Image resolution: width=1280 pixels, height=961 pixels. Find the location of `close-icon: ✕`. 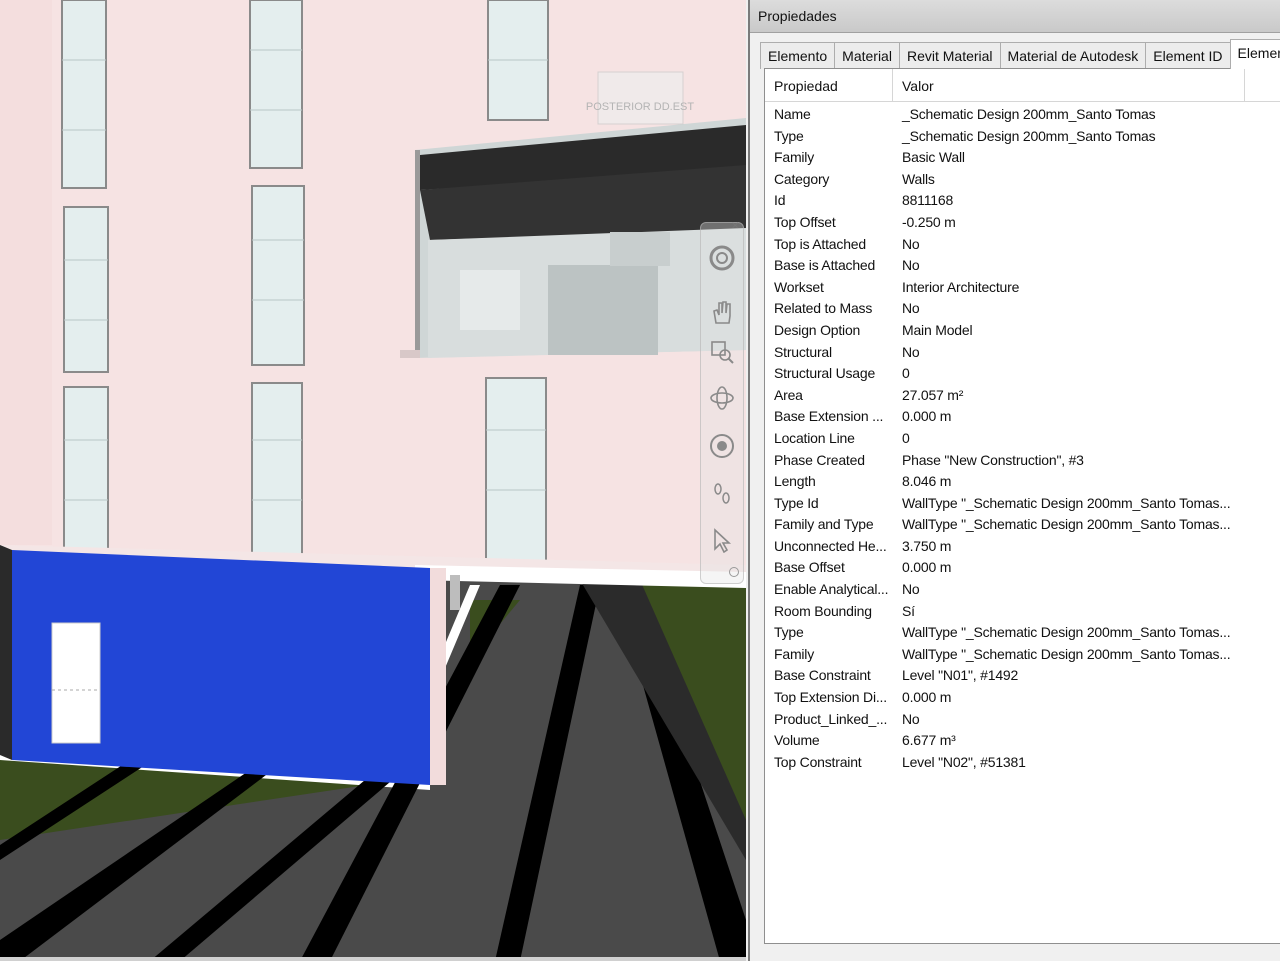

close-icon: ✕ is located at coordinates (735, 226).